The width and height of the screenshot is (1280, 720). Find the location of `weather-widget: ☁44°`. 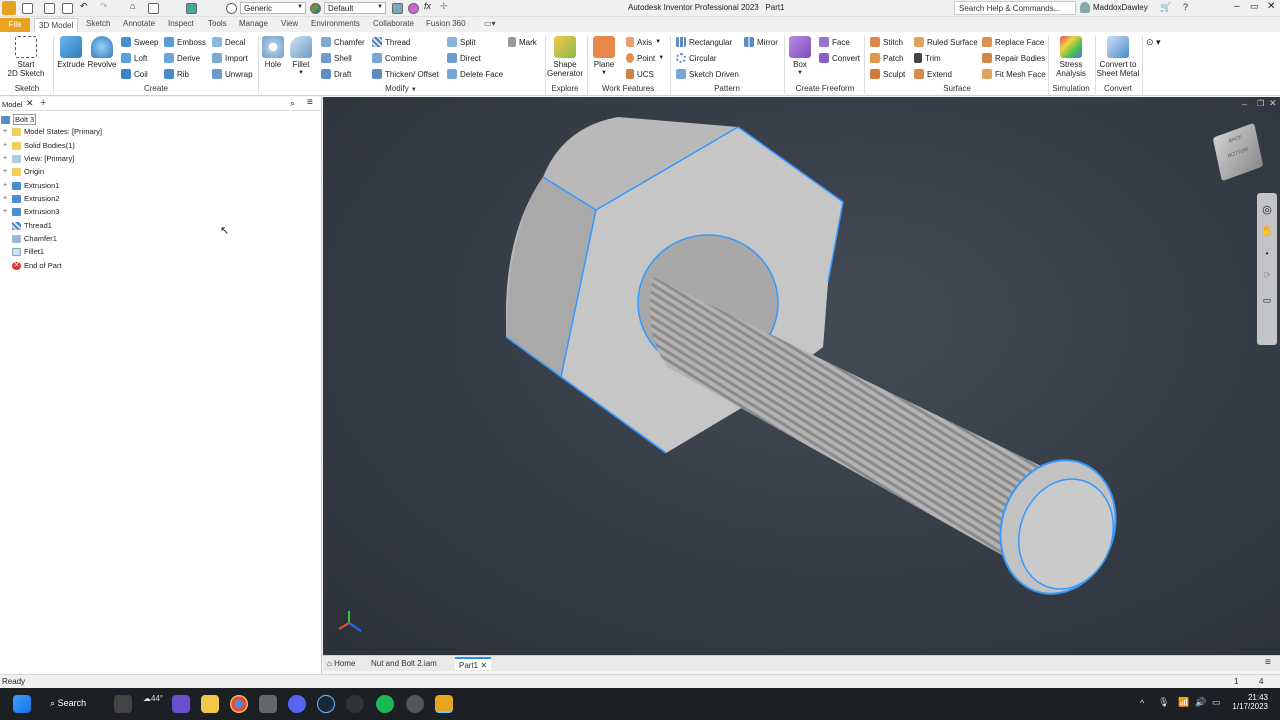

weather-widget: ☁44° is located at coordinates (153, 698).